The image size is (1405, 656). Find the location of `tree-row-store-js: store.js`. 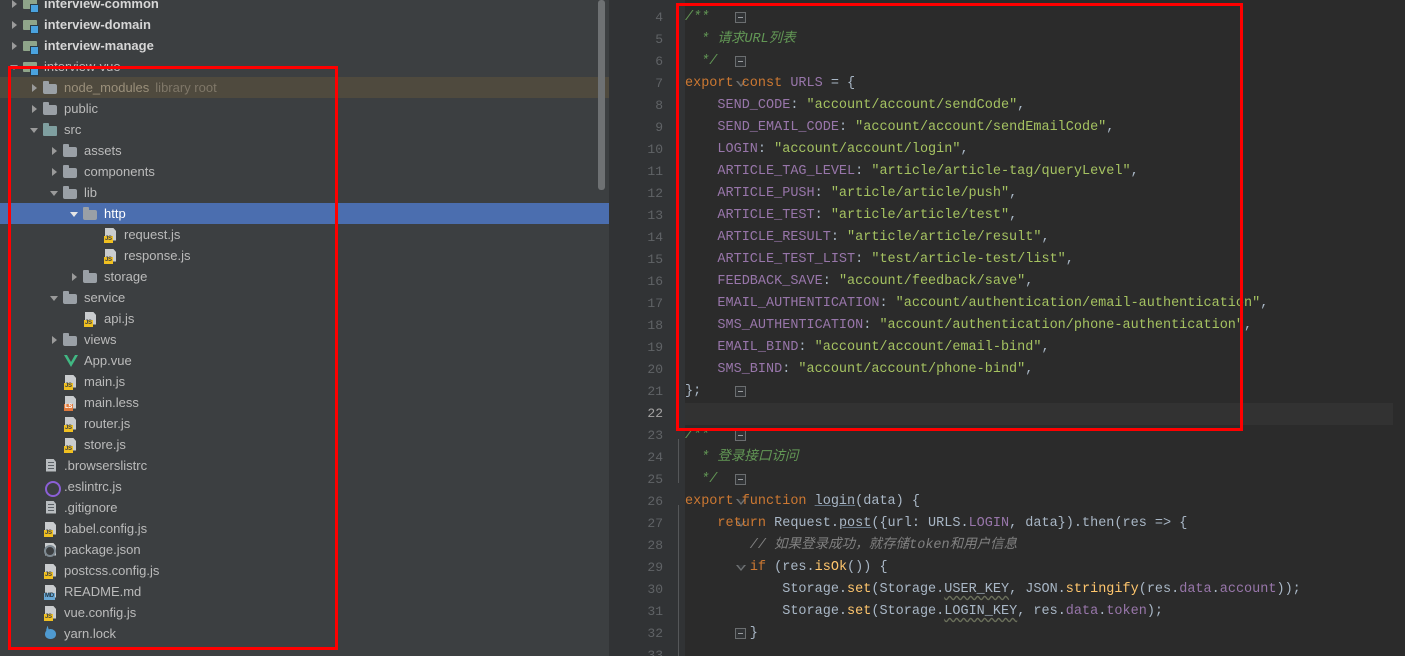

tree-row-store-js: store.js is located at coordinates (304, 444).